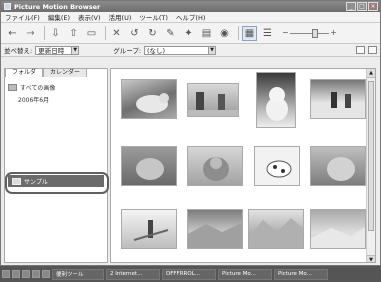 The height and width of the screenshot is (282, 381). I want to click on tree-item-all-images: すべての画像, so click(56, 87).